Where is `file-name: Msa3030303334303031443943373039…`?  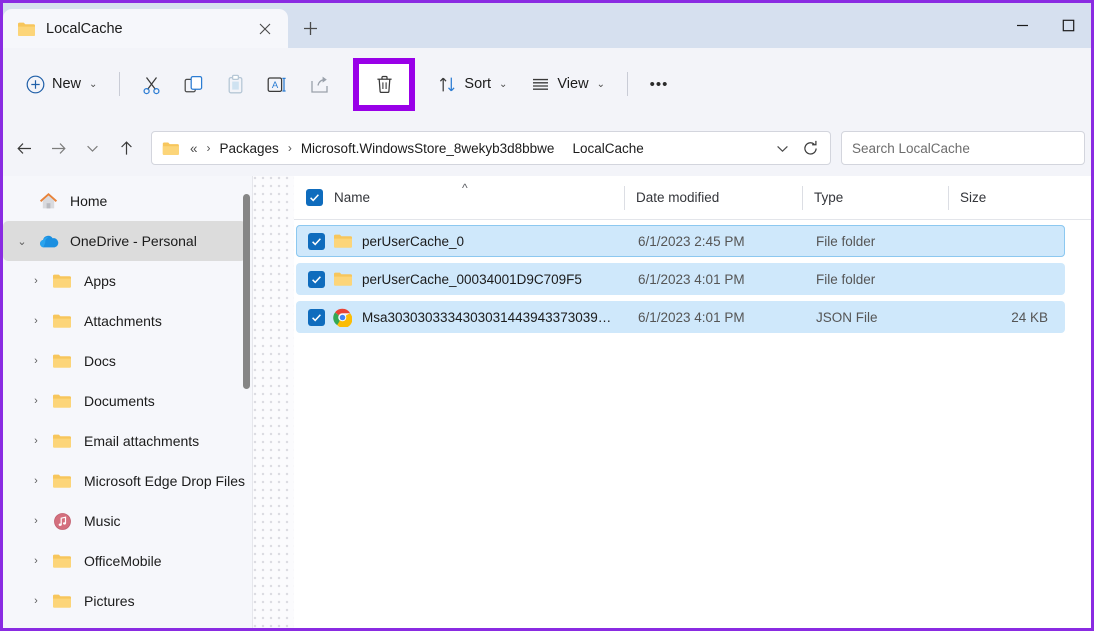 file-name: Msa3030303334303031443943373039… is located at coordinates (487, 317).